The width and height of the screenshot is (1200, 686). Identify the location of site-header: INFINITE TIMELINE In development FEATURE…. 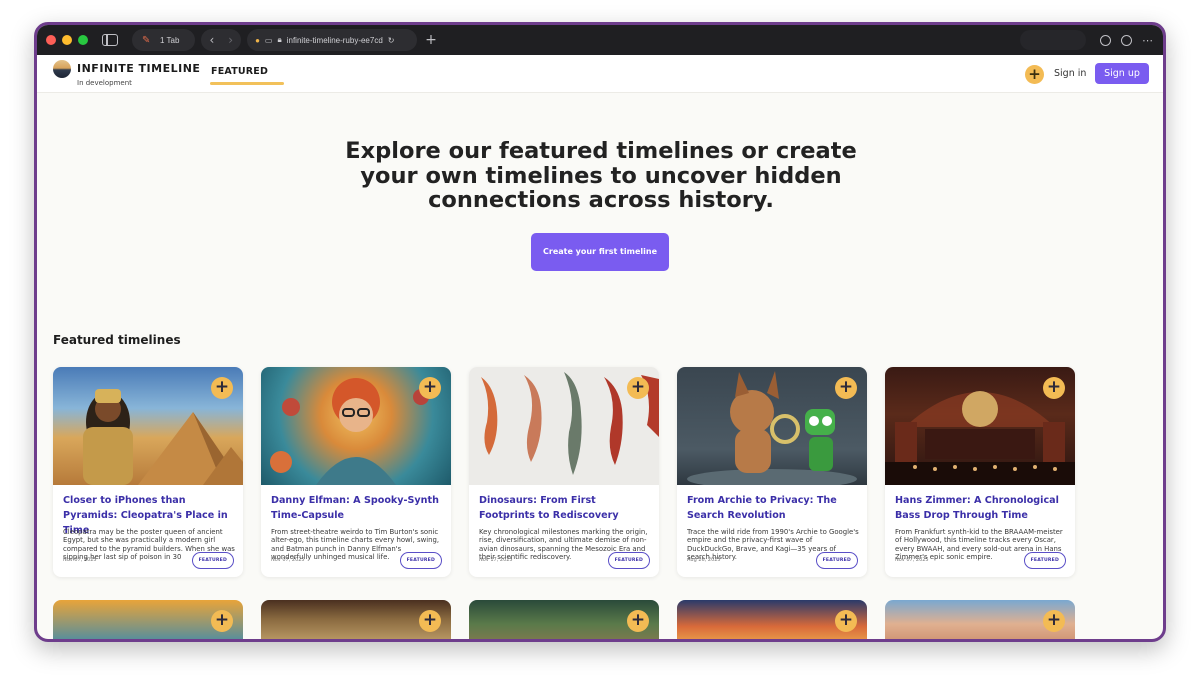
(600, 74).